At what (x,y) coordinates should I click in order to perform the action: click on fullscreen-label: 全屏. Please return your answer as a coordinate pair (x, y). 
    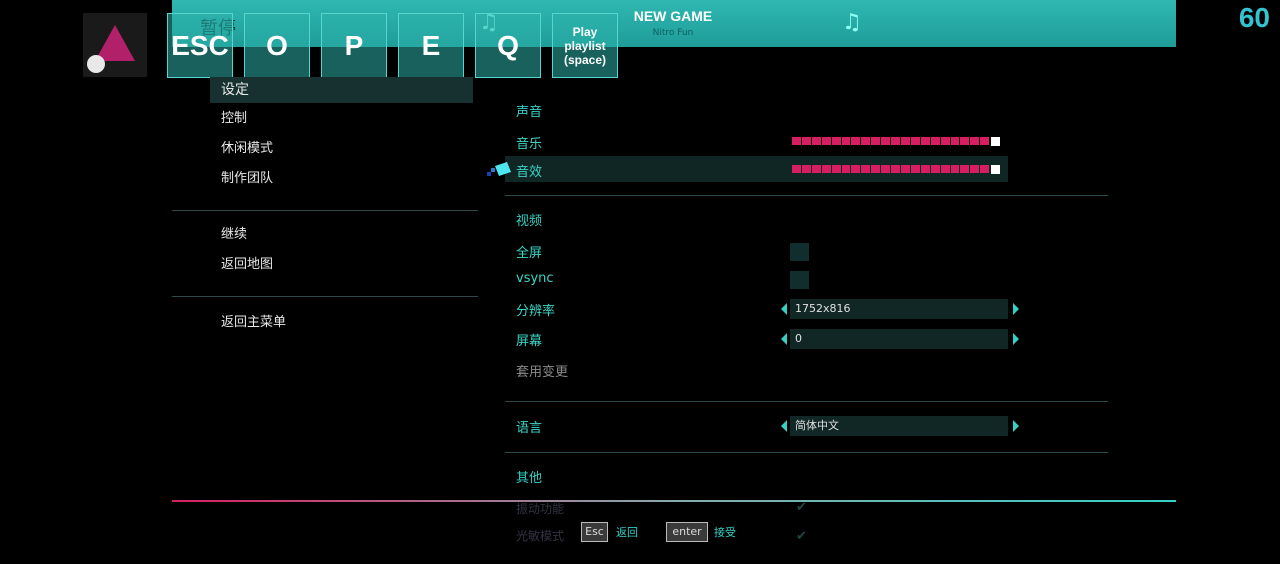
    Looking at the image, I should click on (529, 253).